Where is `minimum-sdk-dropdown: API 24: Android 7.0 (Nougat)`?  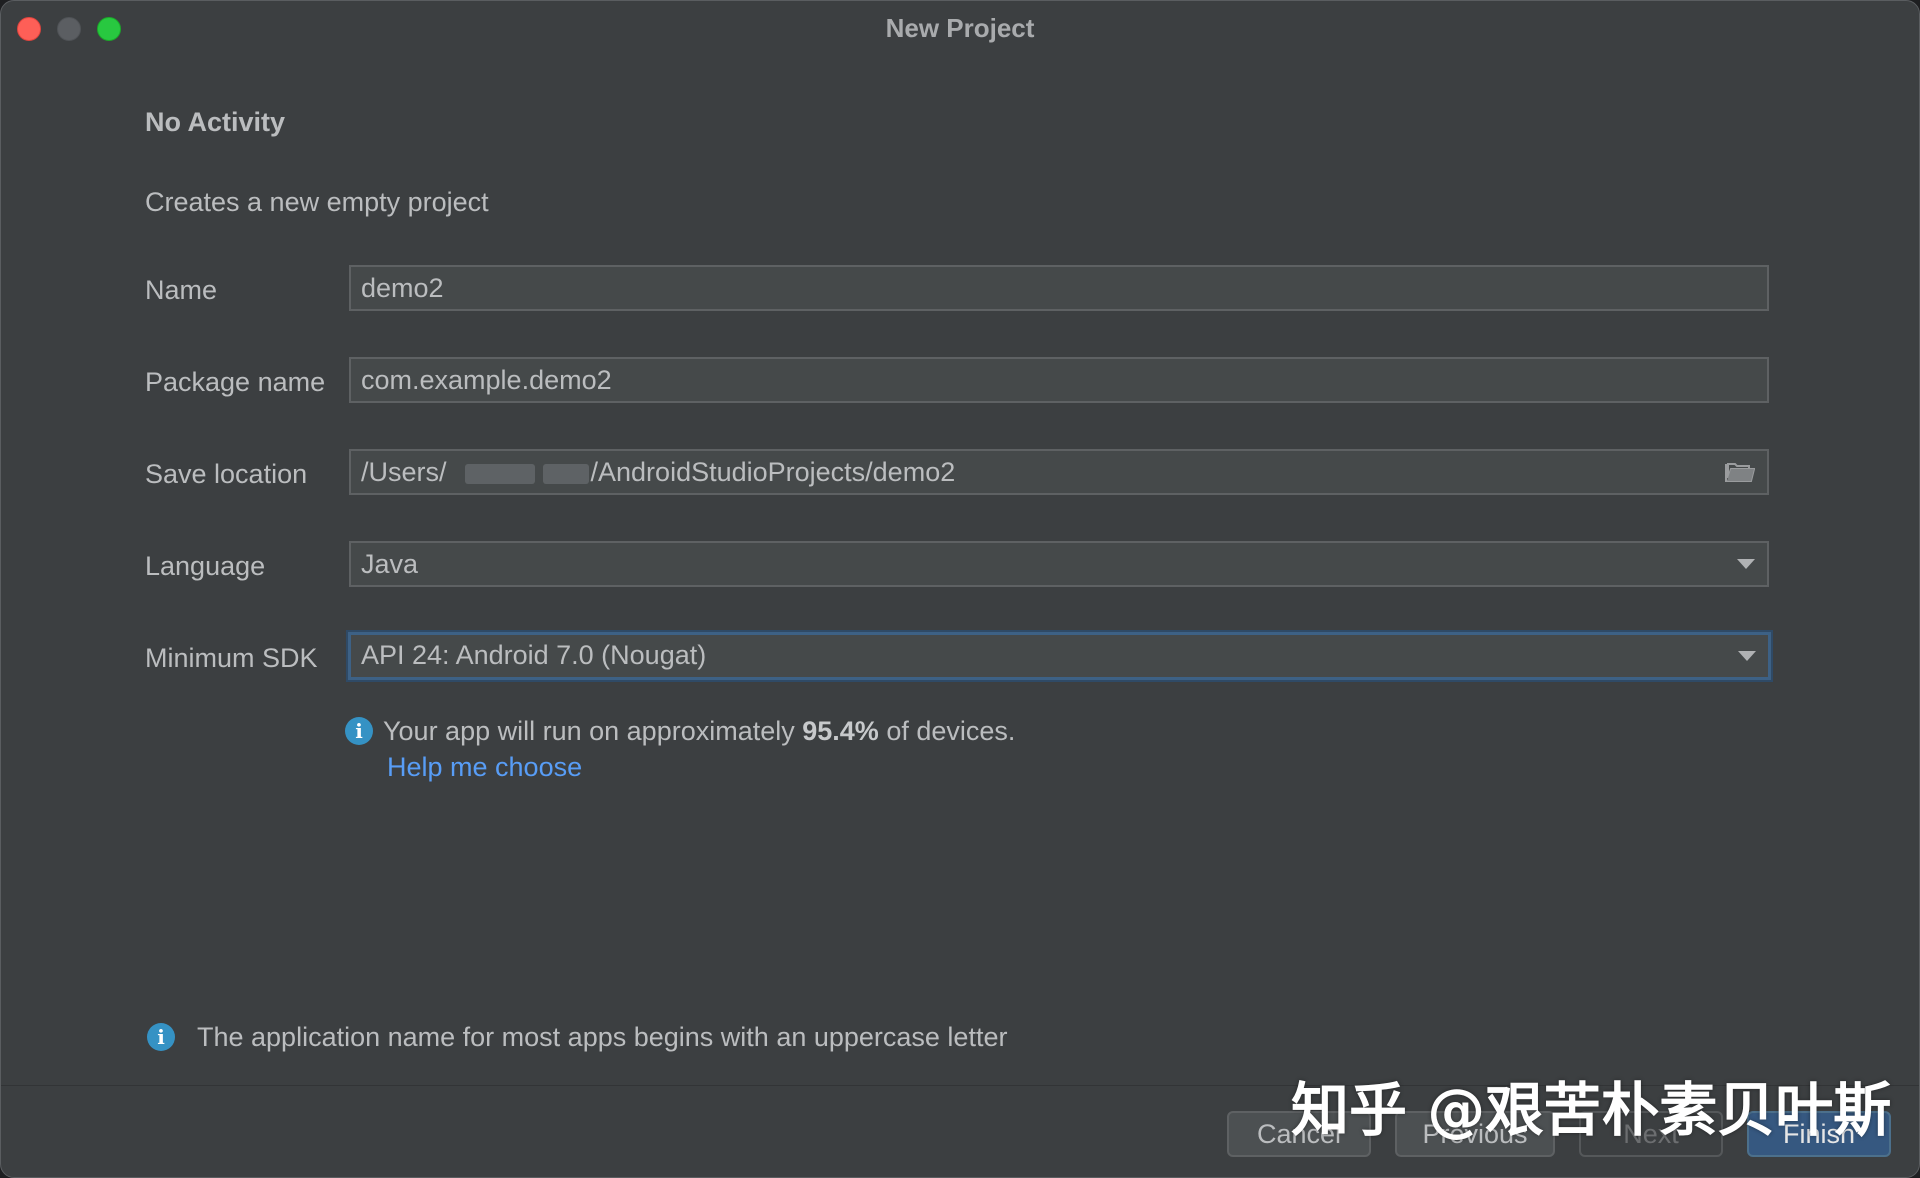 minimum-sdk-dropdown: API 24: Android 7.0 (Nougat) is located at coordinates (1059, 656).